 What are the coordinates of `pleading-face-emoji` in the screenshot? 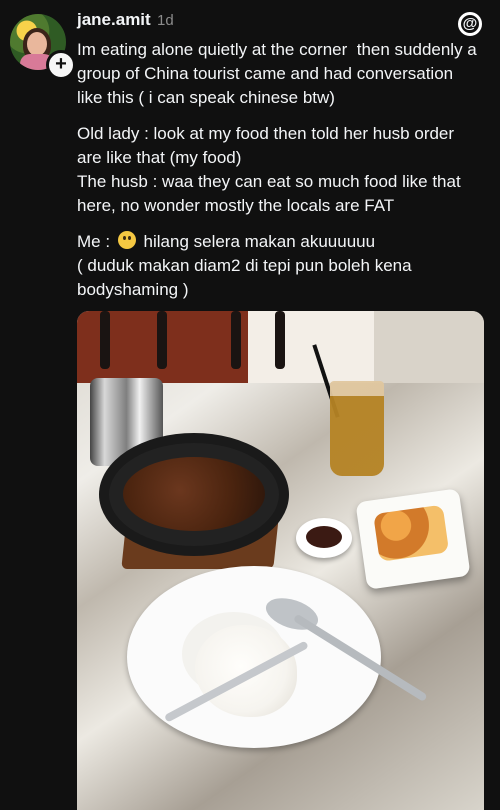 It's located at (126, 240).